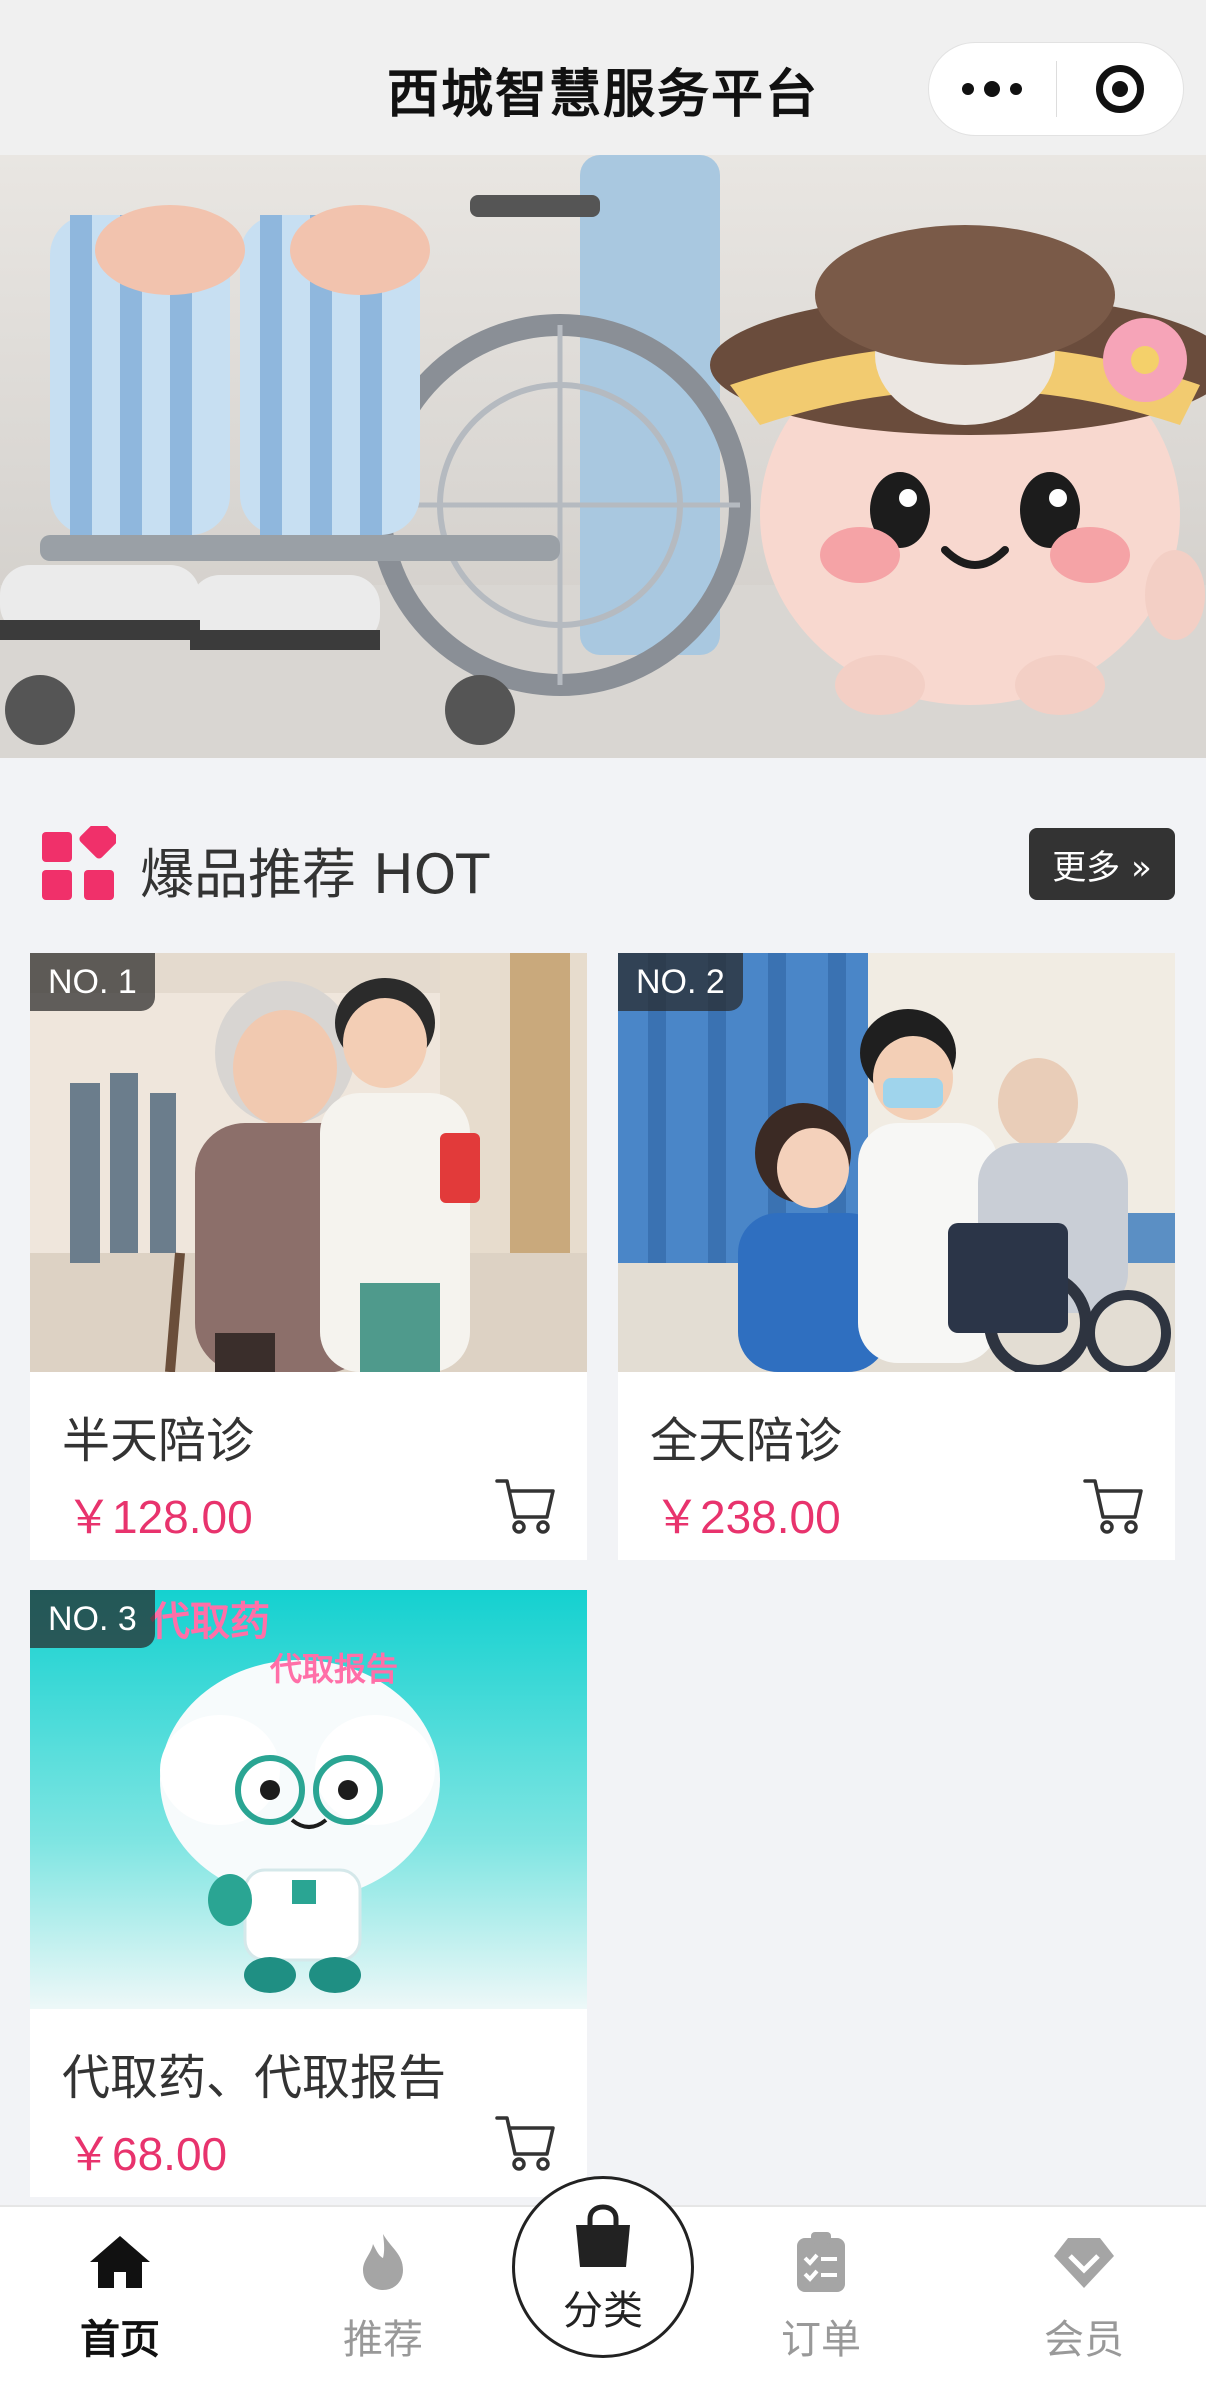 This screenshot has width=1206, height=2405. What do you see at coordinates (1119, 89) in the screenshot?
I see `close-target-icon` at bounding box center [1119, 89].